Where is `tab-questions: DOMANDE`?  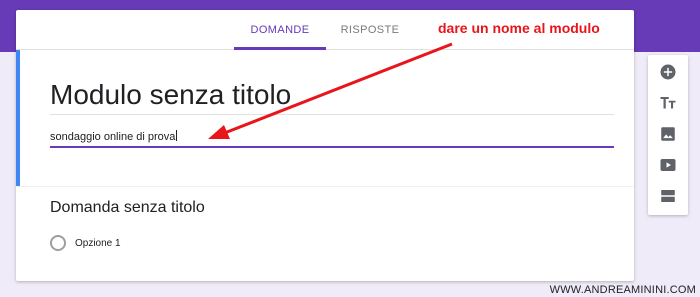 tab-questions: DOMANDE is located at coordinates (280, 30).